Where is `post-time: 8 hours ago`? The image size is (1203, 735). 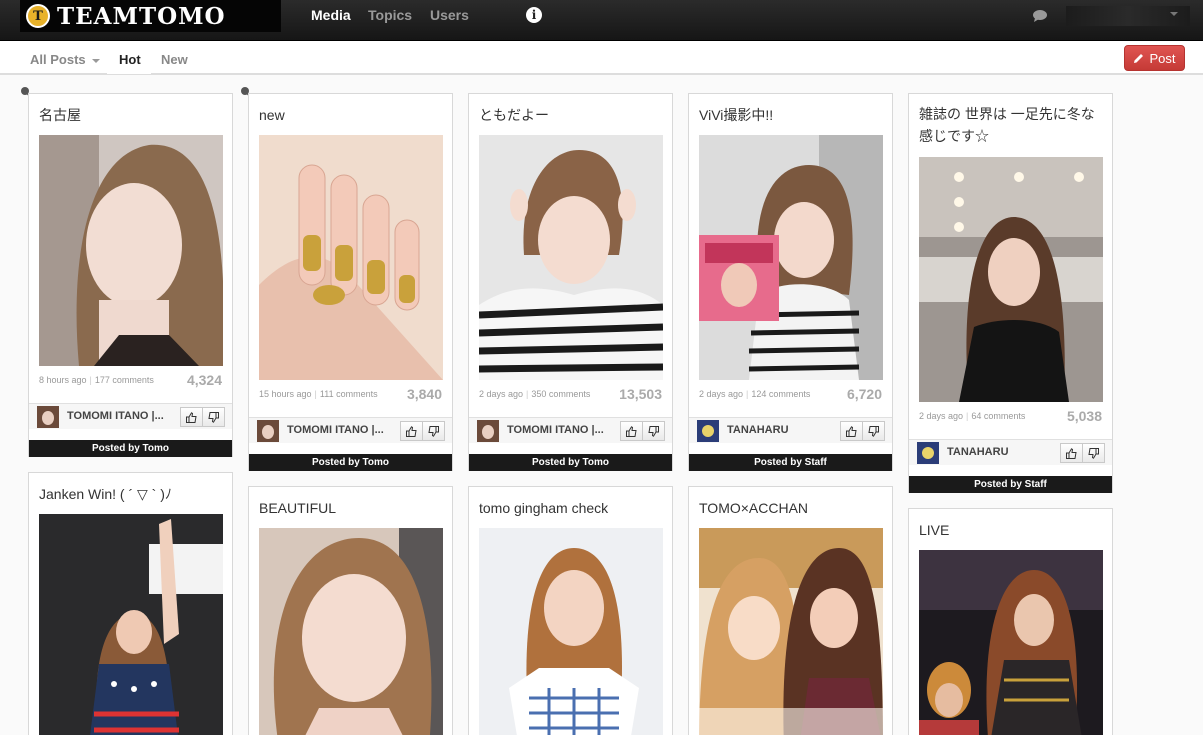 post-time: 8 hours ago is located at coordinates (63, 380).